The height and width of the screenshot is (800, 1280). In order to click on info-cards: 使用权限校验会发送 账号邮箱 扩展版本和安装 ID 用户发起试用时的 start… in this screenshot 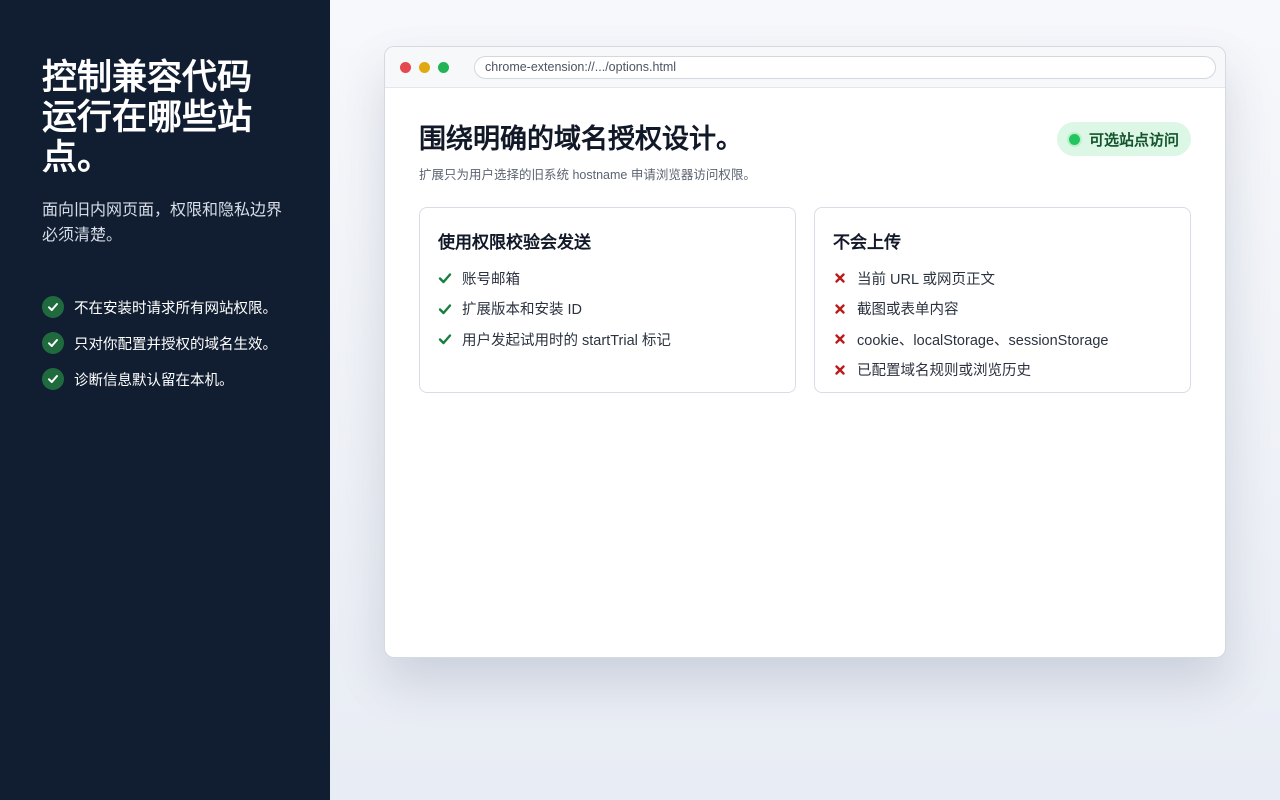, I will do `click(805, 300)`.